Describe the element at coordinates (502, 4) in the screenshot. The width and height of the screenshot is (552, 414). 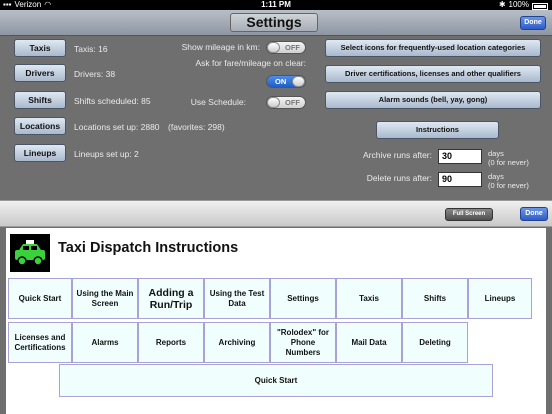
I see `bluetooth-icon: ✱` at that location.